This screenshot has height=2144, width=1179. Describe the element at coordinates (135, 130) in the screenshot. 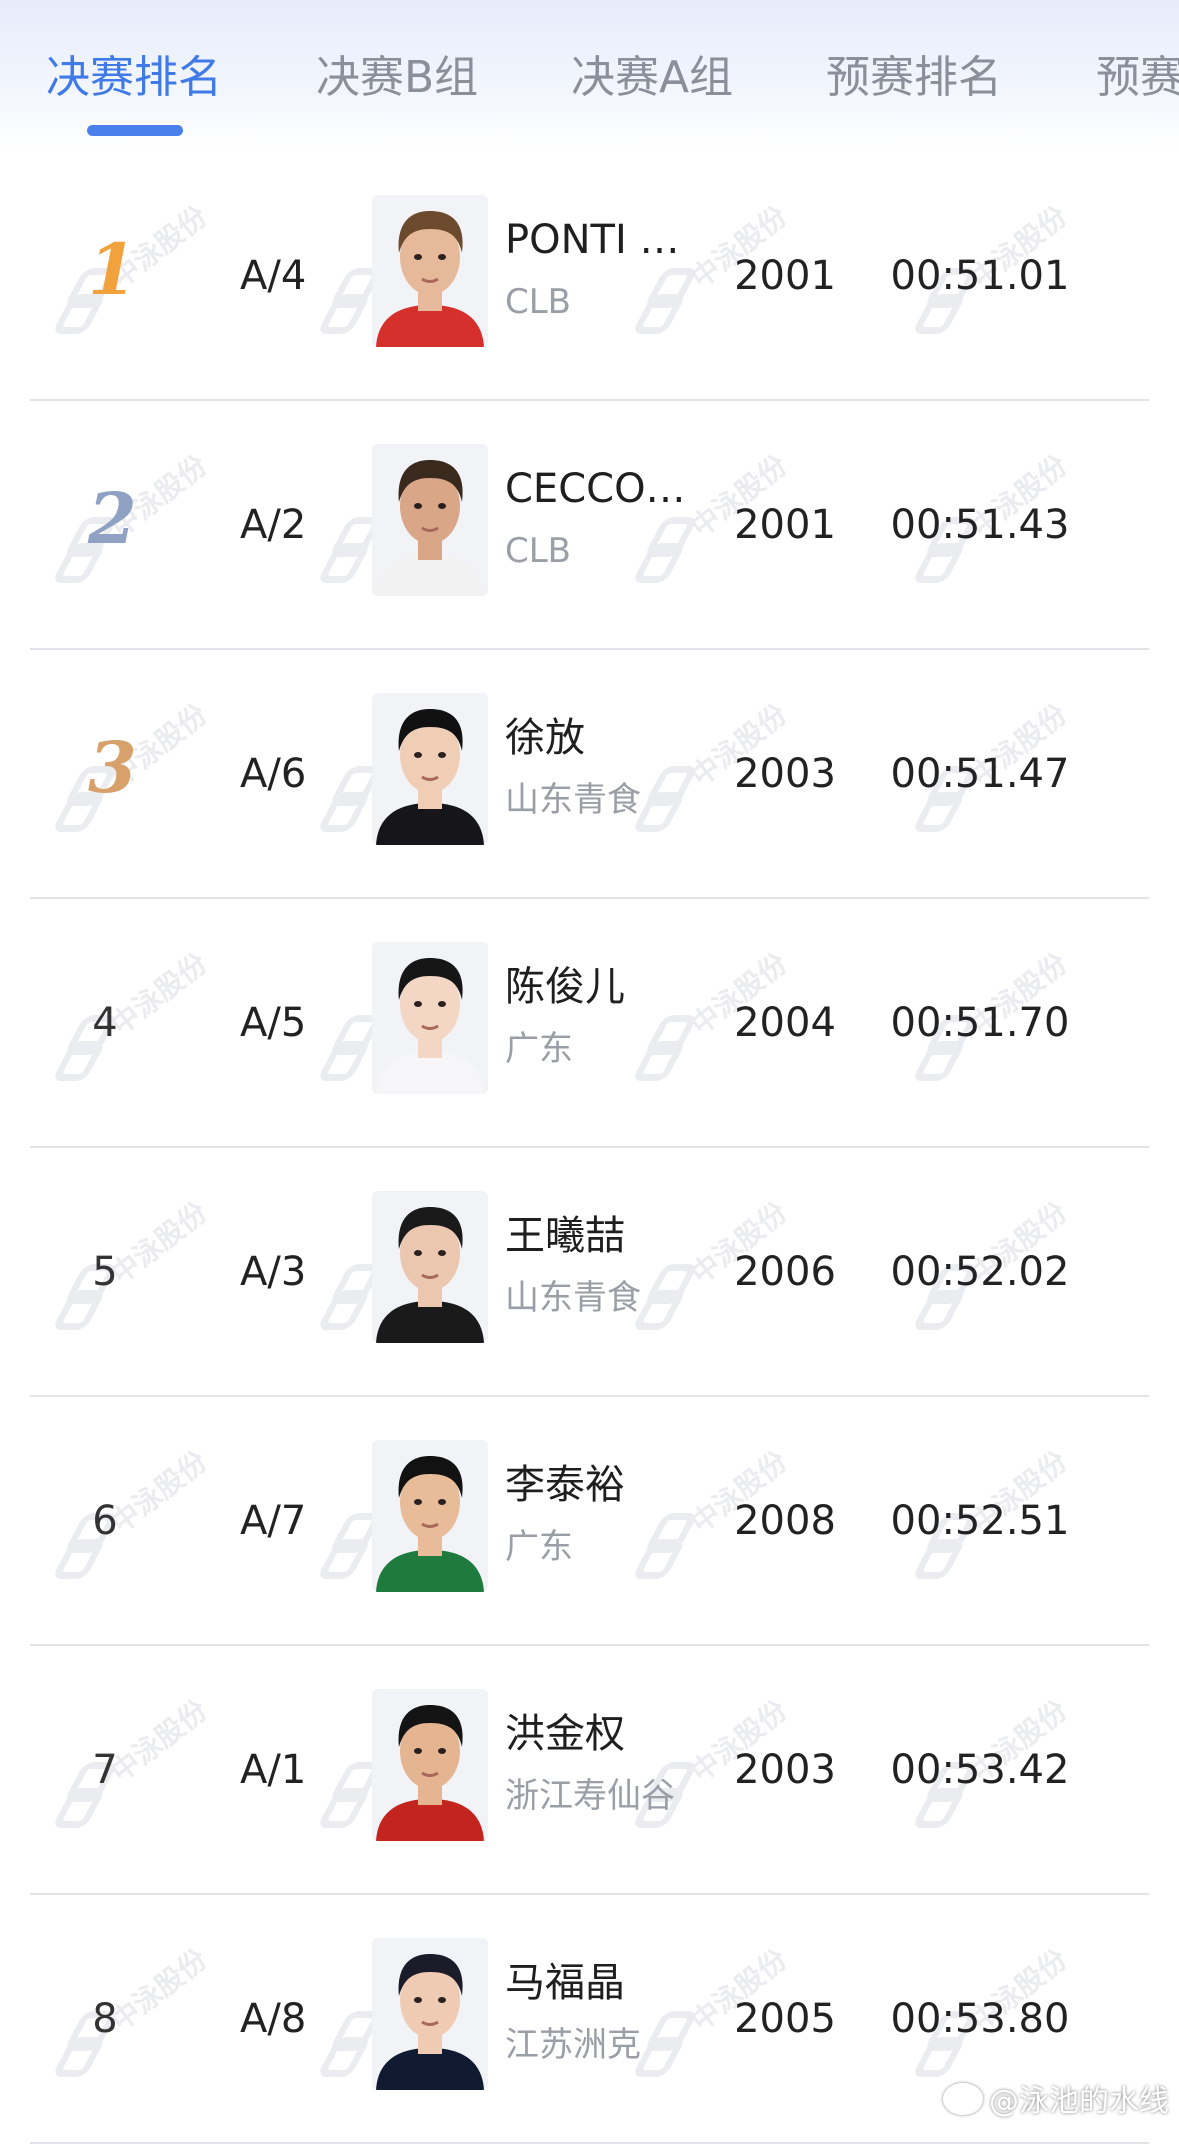

I see `active-tab-indicator` at that location.